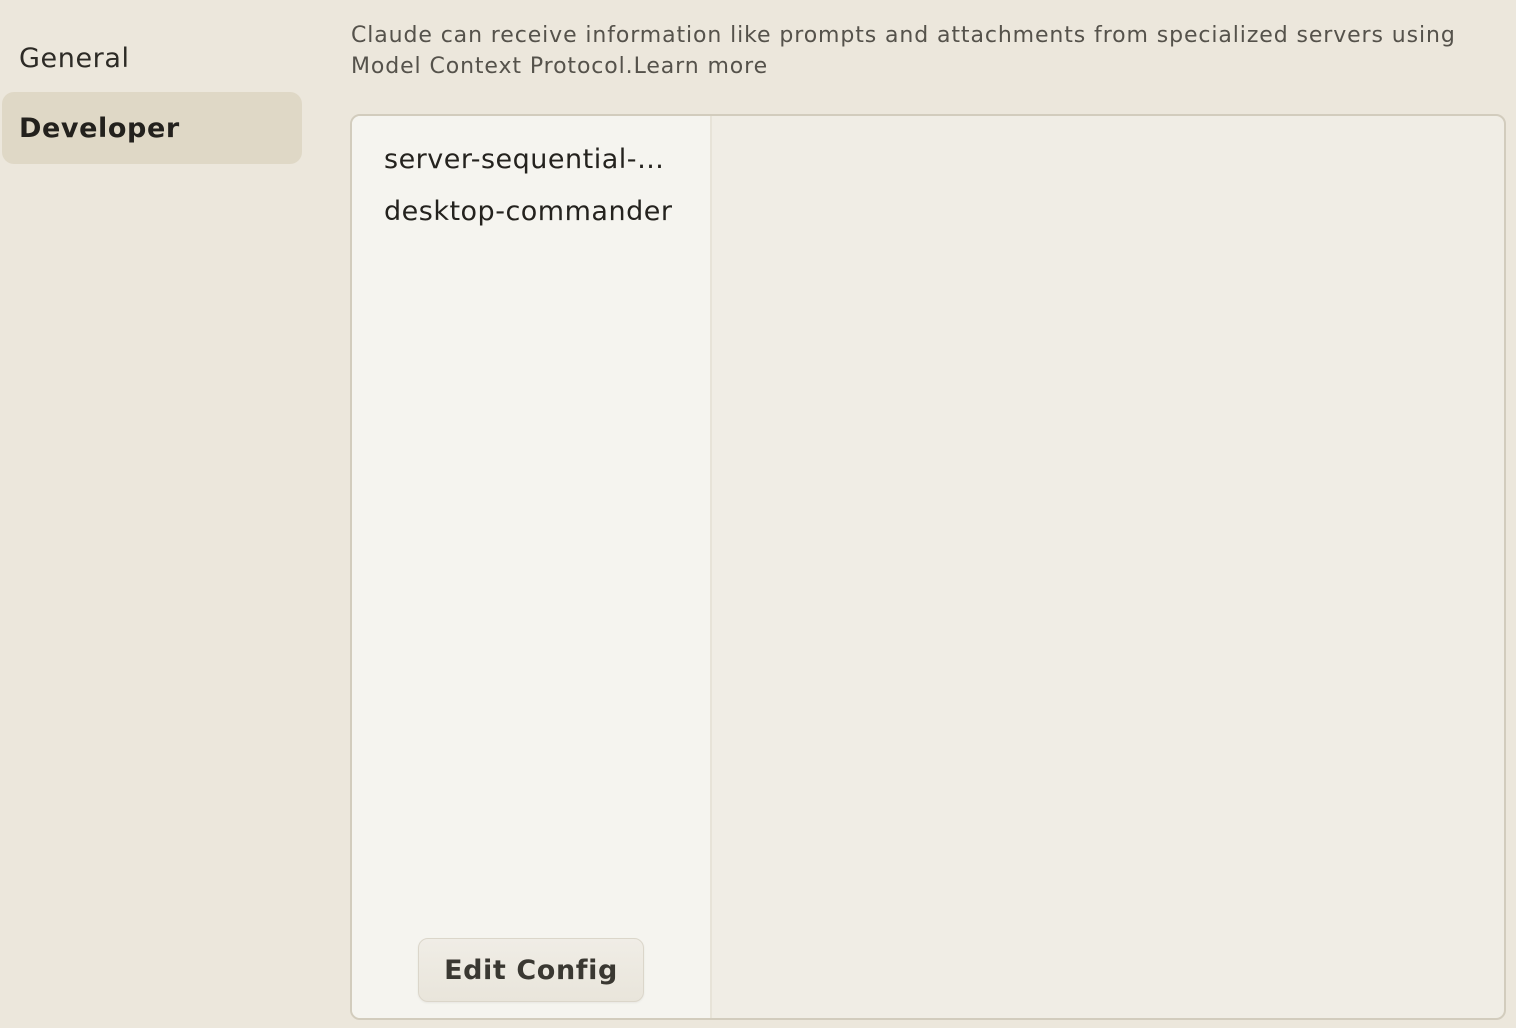  Describe the element at coordinates (529, 212) in the screenshot. I see `server-item-desktop-commander: desktop-commander` at that location.